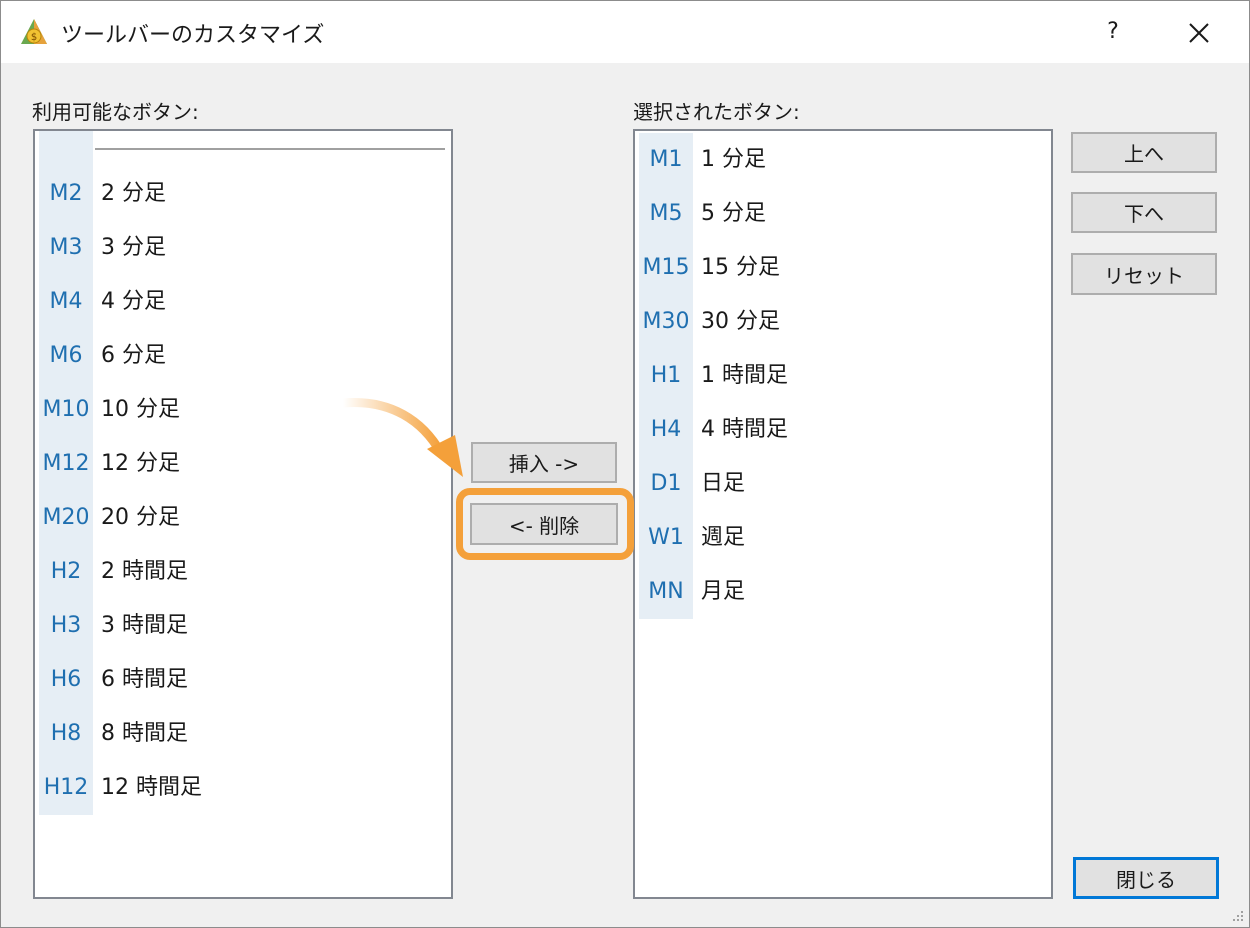  What do you see at coordinates (1144, 212) in the screenshot?
I see `move-down-button: 下へ` at bounding box center [1144, 212].